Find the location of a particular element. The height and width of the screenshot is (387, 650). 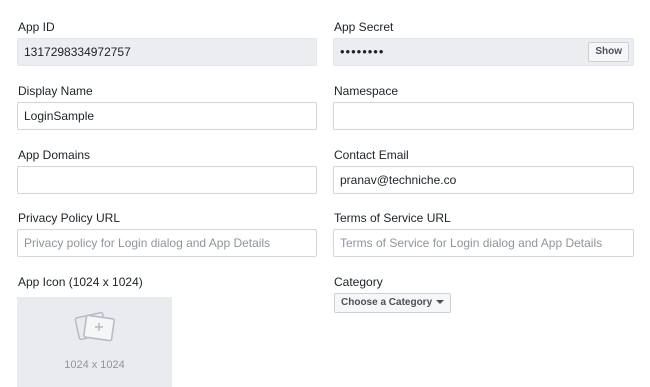

app-secret-field: •••••••• Show is located at coordinates (483, 52).